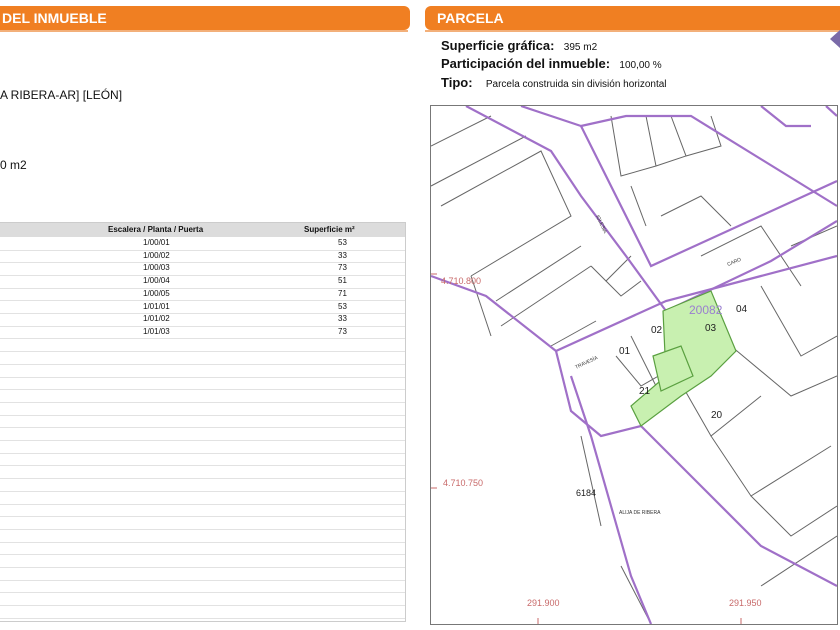  I want to click on coord-y-bottom: 4.710.750, so click(463, 483).